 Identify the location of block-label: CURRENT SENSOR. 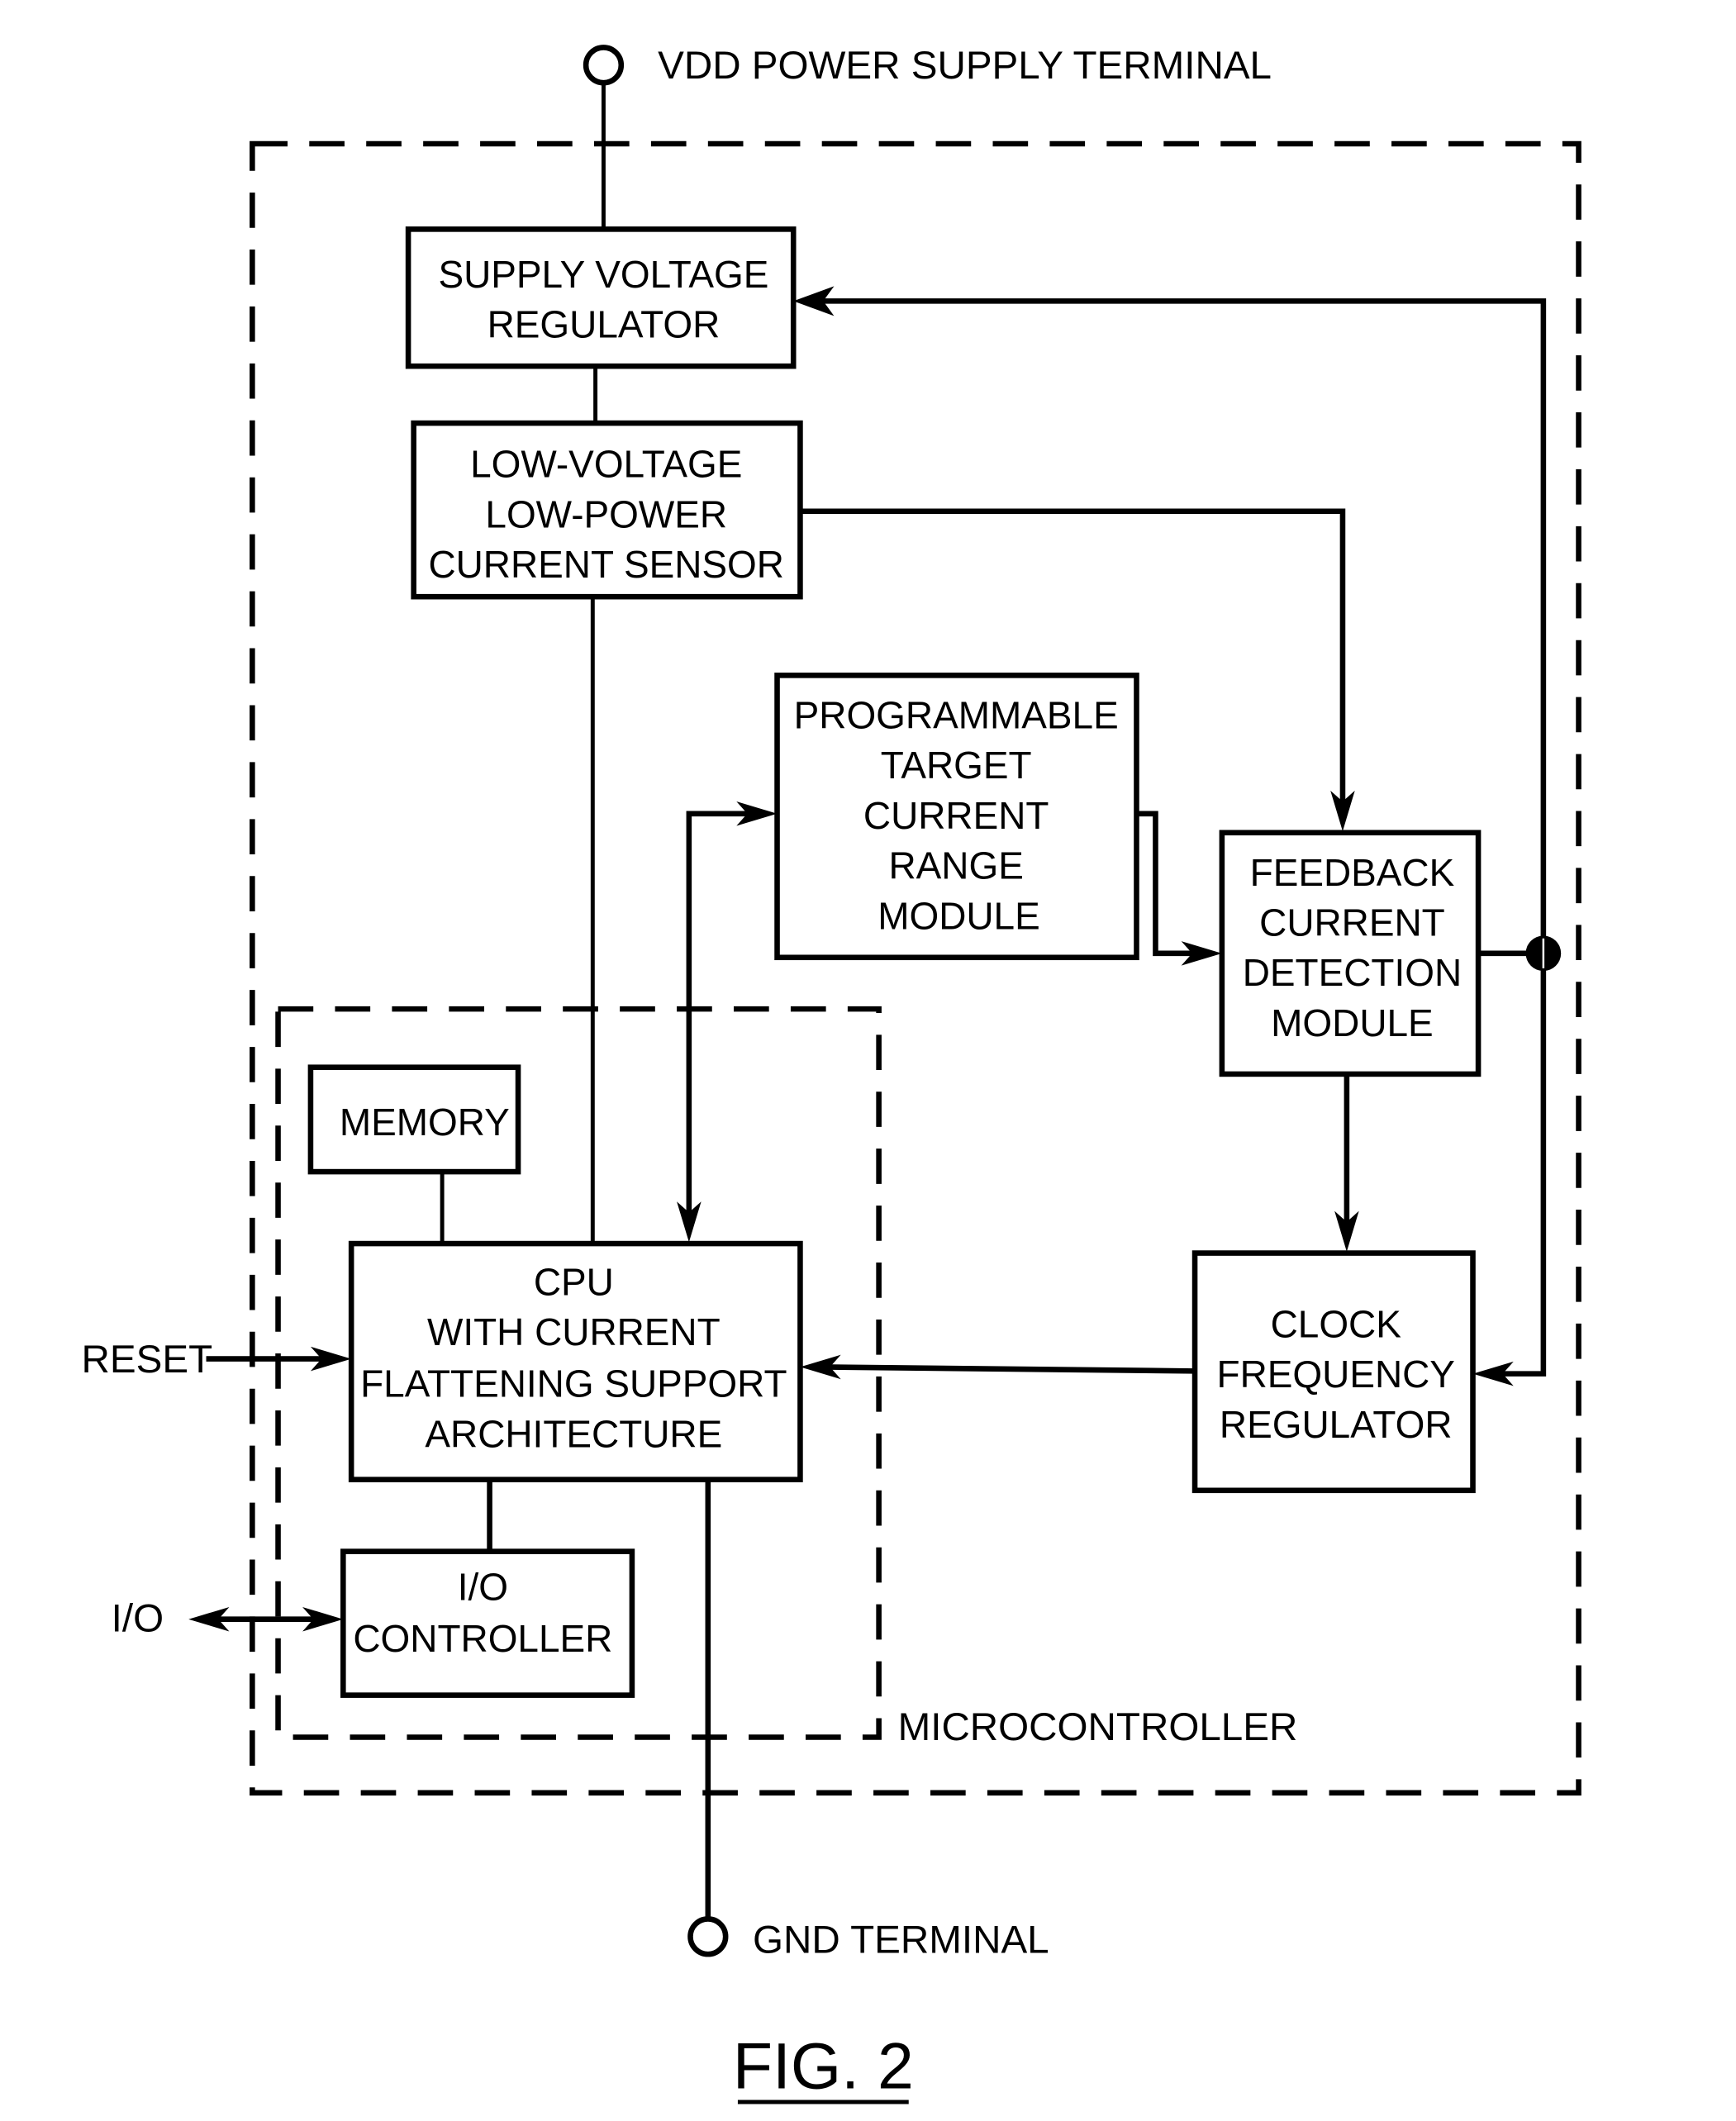
(606, 564).